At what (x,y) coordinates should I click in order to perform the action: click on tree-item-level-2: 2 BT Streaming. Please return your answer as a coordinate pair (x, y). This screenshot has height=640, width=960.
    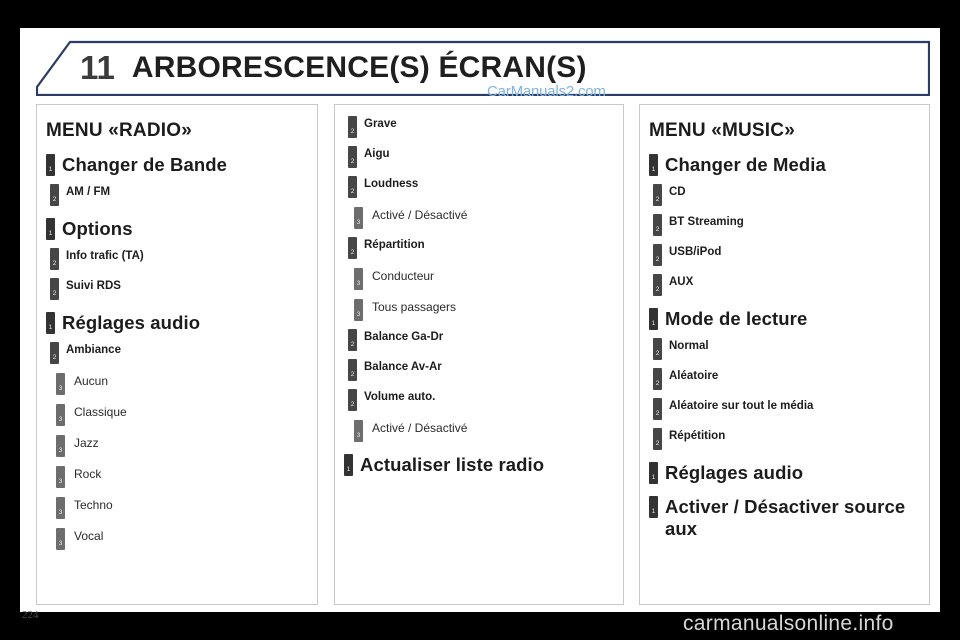
    Looking at the image, I should click on (791, 225).